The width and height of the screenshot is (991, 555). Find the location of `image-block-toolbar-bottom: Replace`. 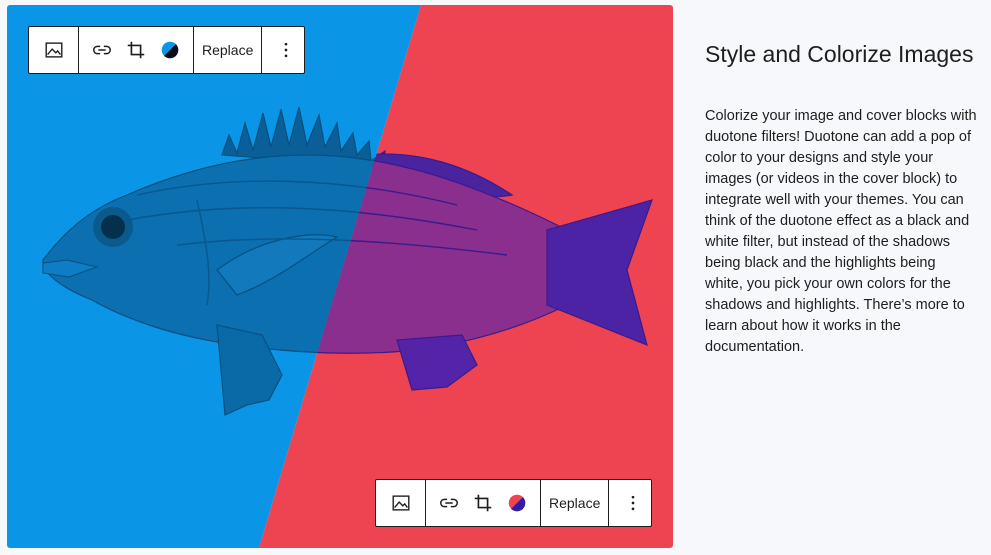

image-block-toolbar-bottom: Replace is located at coordinates (513, 503).